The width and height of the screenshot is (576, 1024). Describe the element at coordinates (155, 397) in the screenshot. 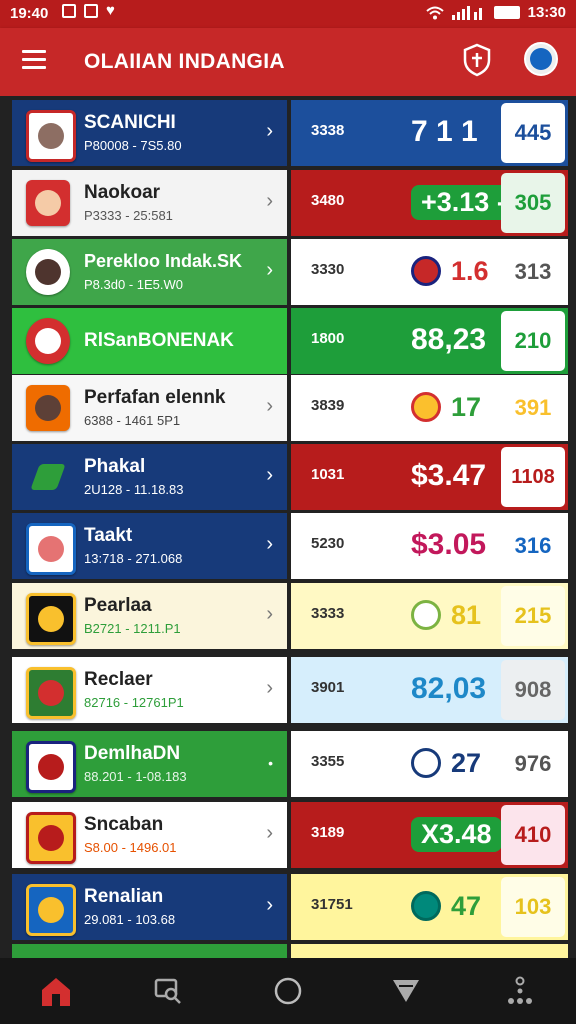

I see `team-name: Perfafan elennk` at that location.